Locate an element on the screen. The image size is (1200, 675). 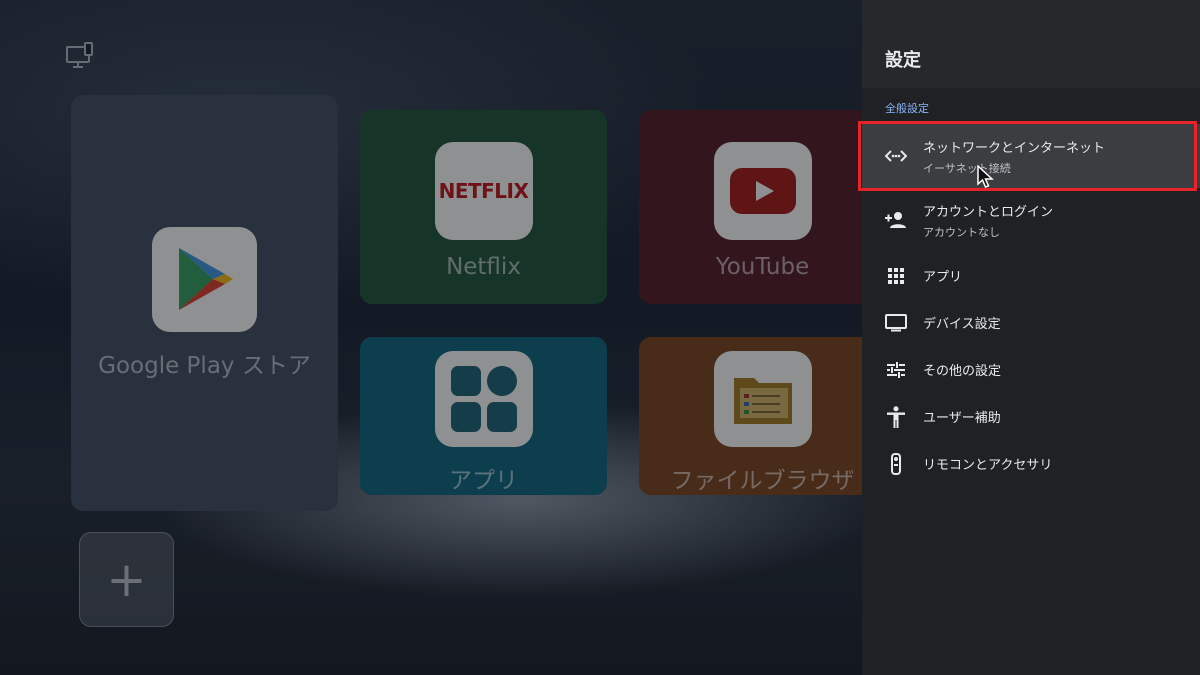
settings-item-network: ネットワークとインターネット イーサネット接続 is located at coordinates (1029, 156).